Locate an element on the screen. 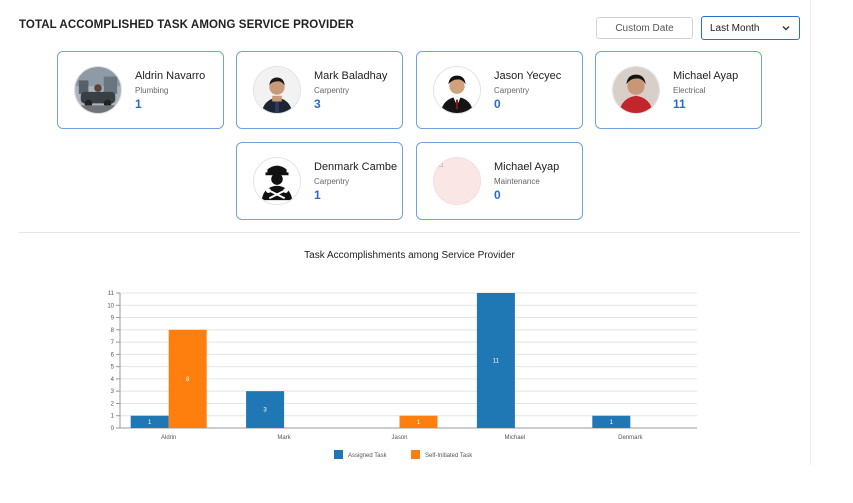  provider-name: Denmark Cambe is located at coordinates (356, 167).